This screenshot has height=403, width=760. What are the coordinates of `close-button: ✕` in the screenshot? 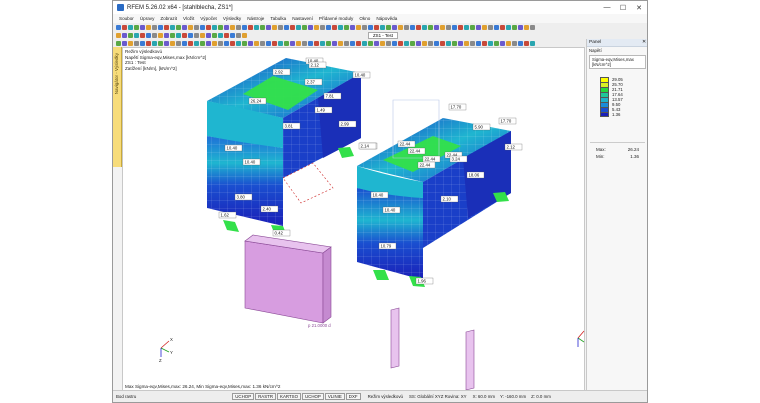 It's located at (639, 8).